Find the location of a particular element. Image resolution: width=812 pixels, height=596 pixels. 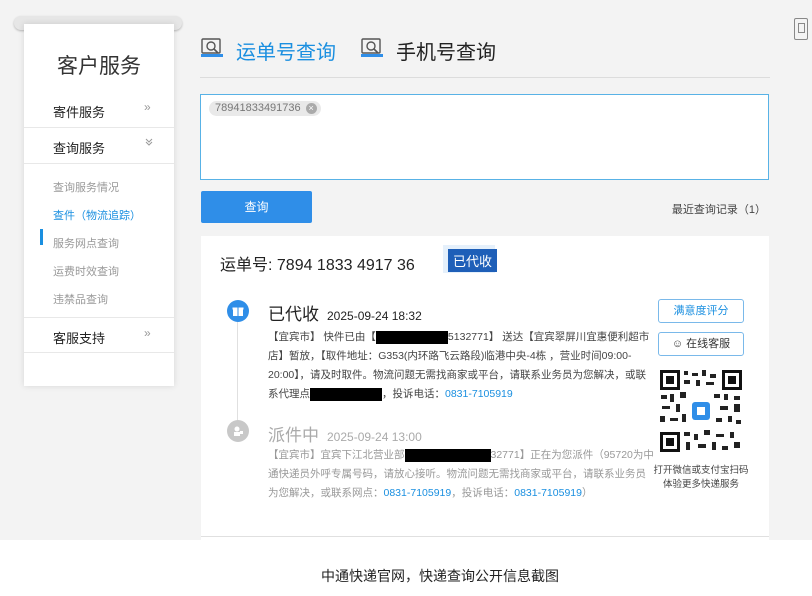

chat-button: ☺ 在线客服 is located at coordinates (701, 344).